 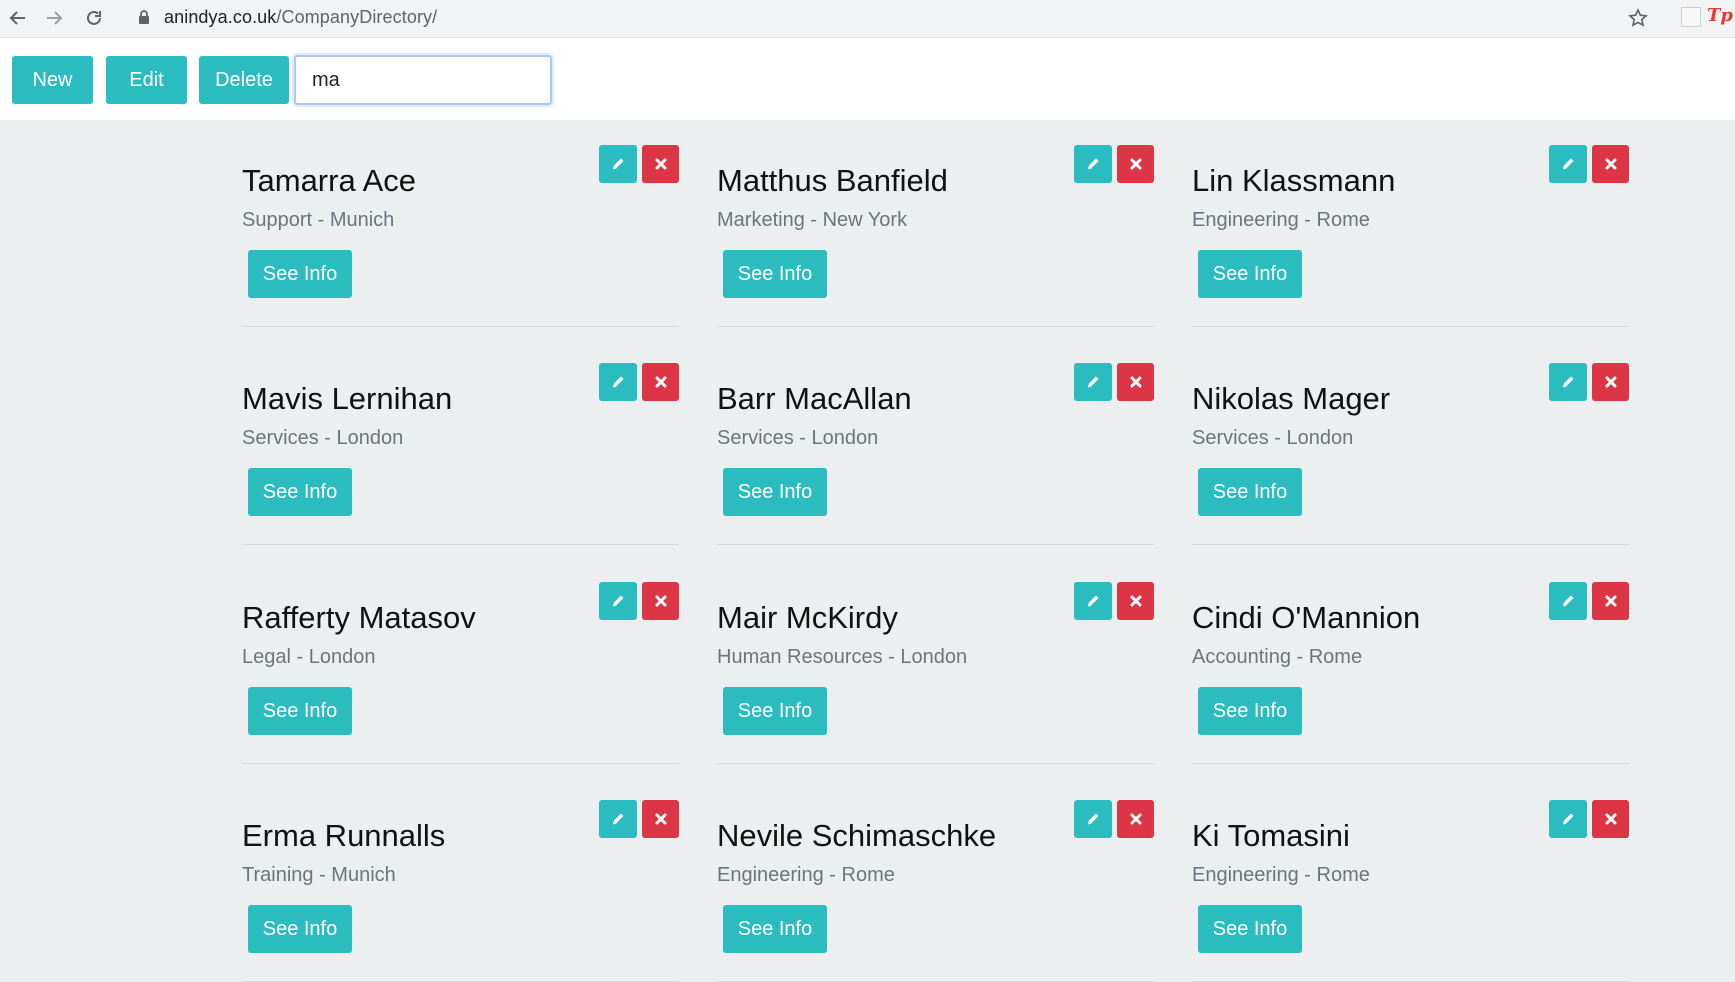 I want to click on employee-name: Mavis Lernihan, so click(x=347, y=398).